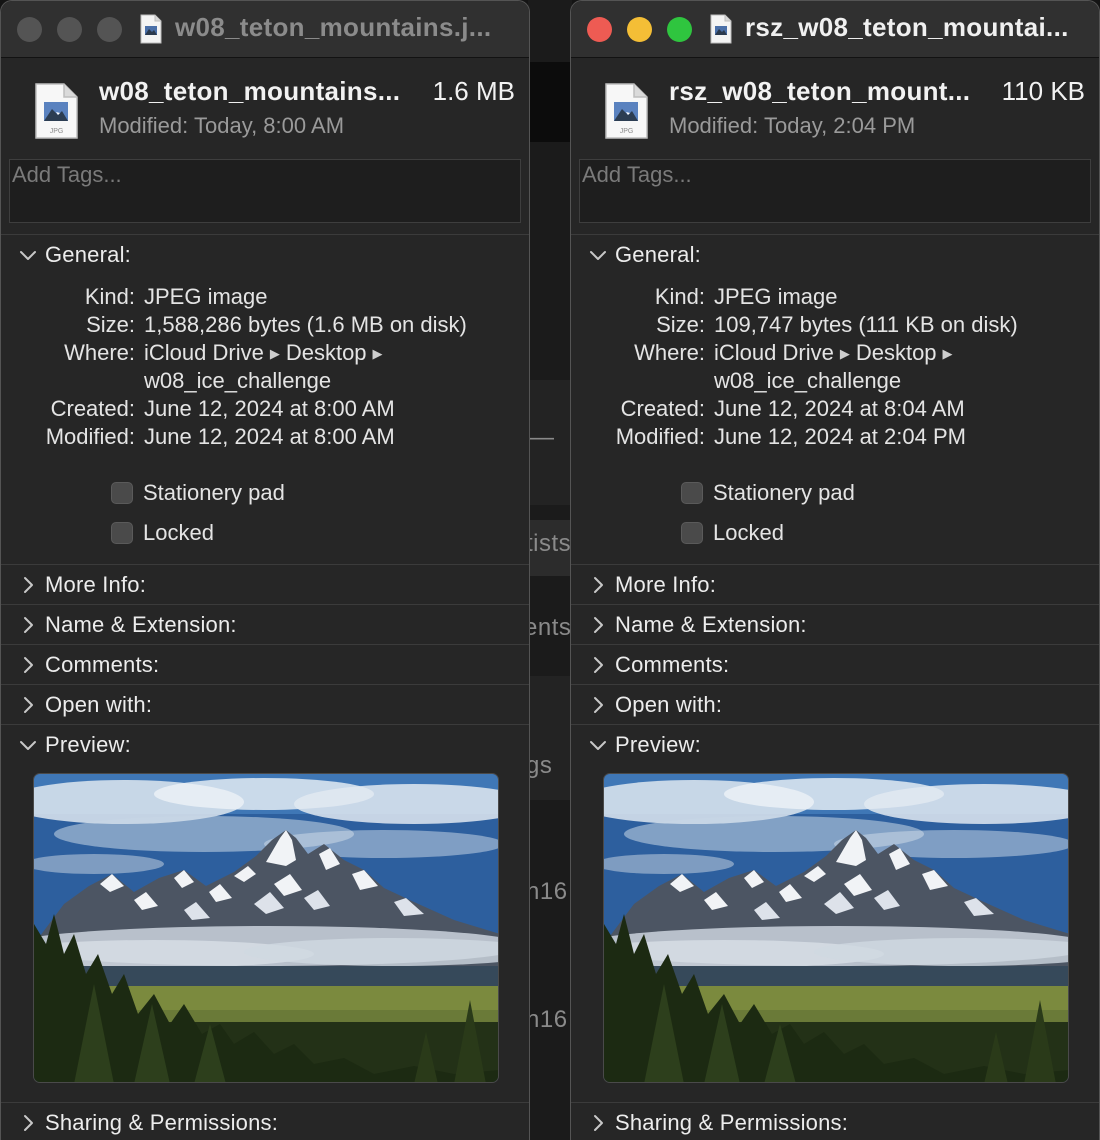 The image size is (1100, 1140). Describe the element at coordinates (214, 492) in the screenshot. I see `checkbox-label: Stationery pad` at that location.